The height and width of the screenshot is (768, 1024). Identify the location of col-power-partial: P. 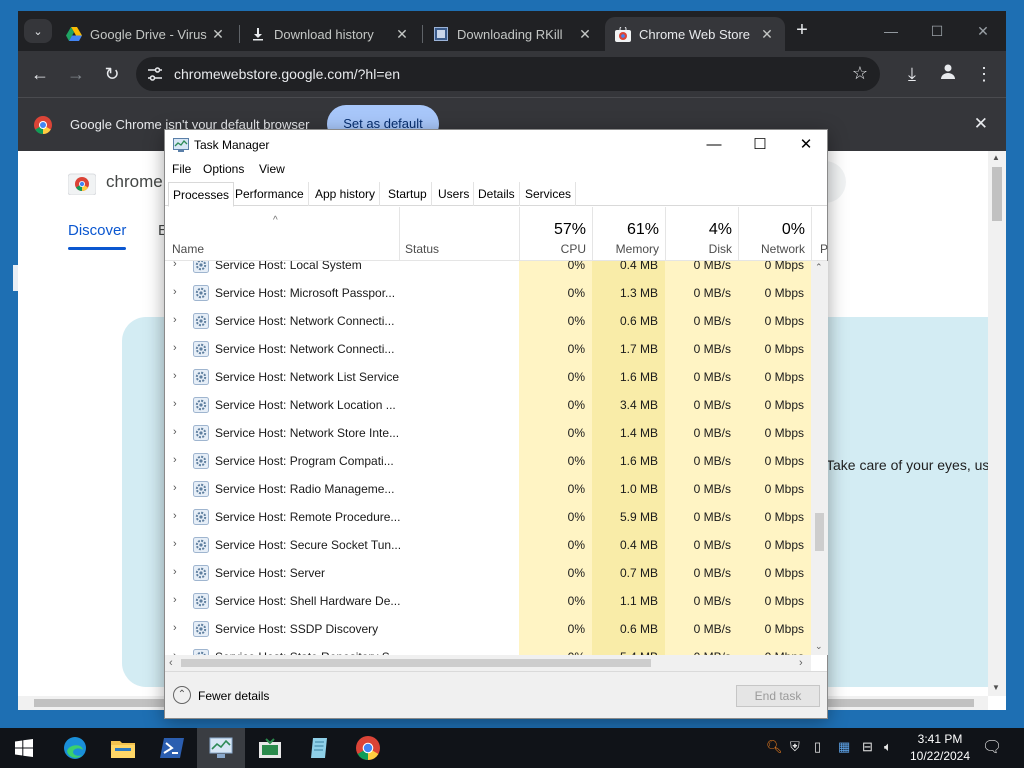
(824, 249).